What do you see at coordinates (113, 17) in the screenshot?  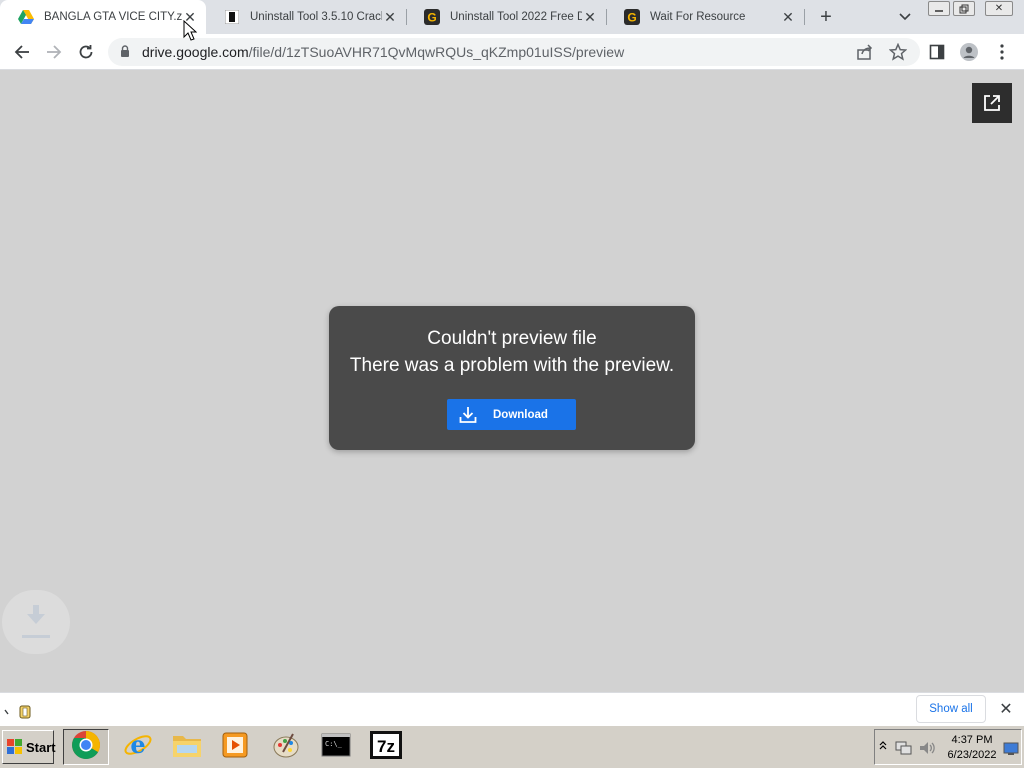 I see `tab-title: BANGLA GTA VICE CITY.zip` at bounding box center [113, 17].